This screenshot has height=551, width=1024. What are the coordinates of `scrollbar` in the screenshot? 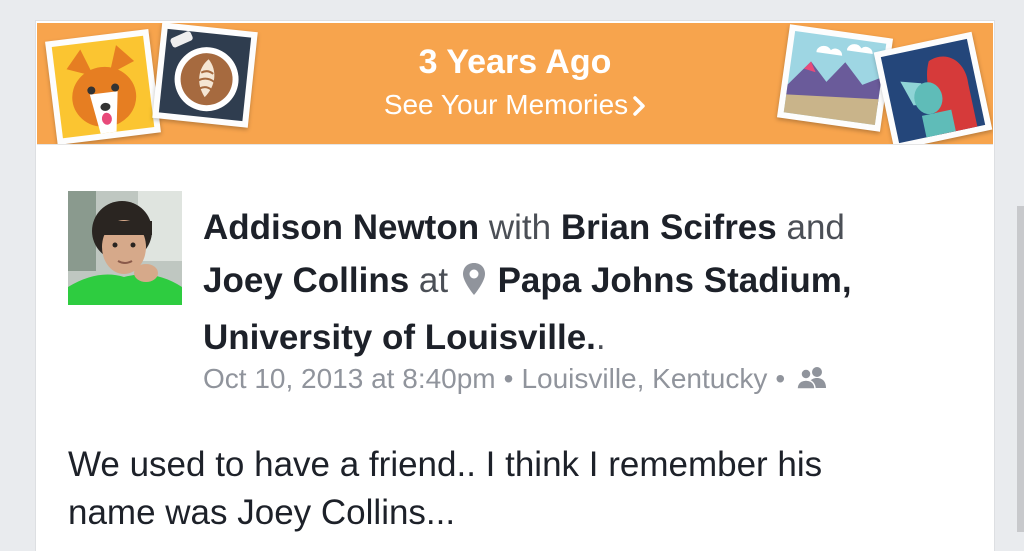 It's located at (1020, 369).